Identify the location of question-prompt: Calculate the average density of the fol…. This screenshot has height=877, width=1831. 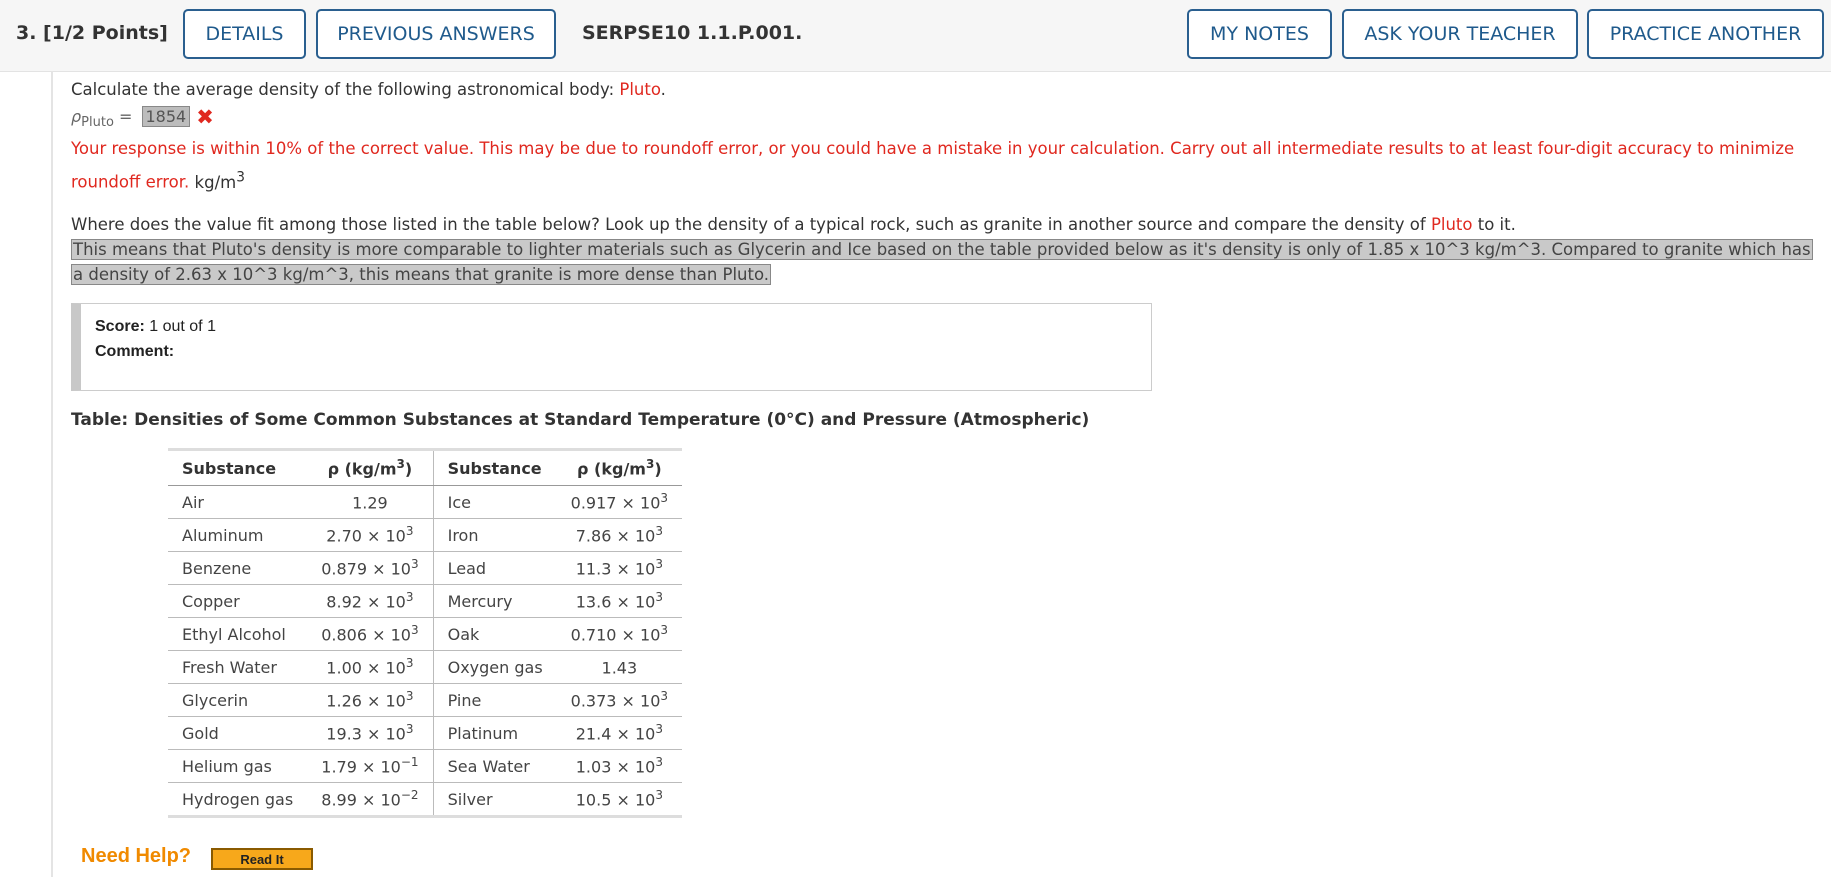
(368, 89).